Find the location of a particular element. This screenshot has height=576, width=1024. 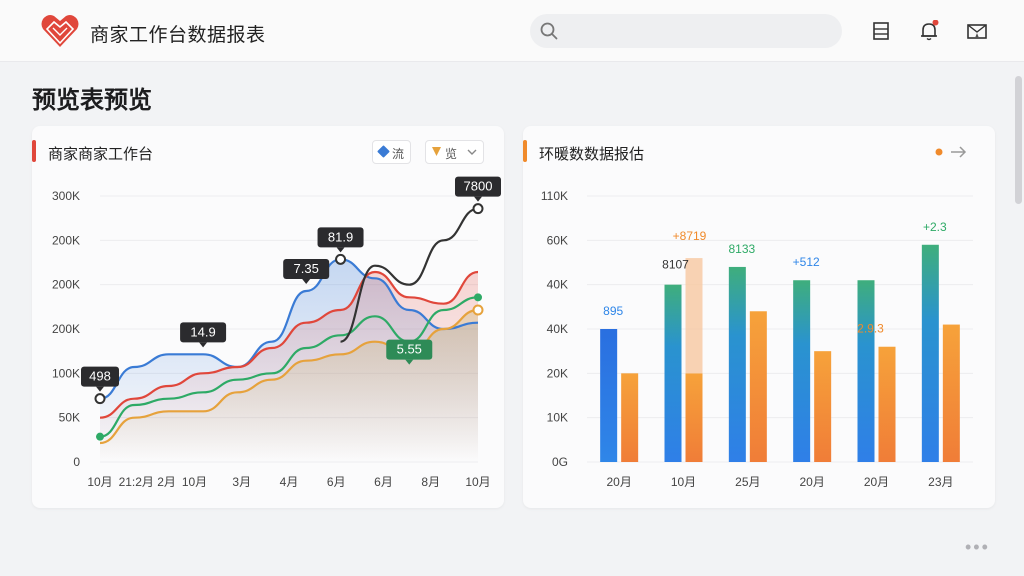

data-label: 7800 is located at coordinates (478, 189).